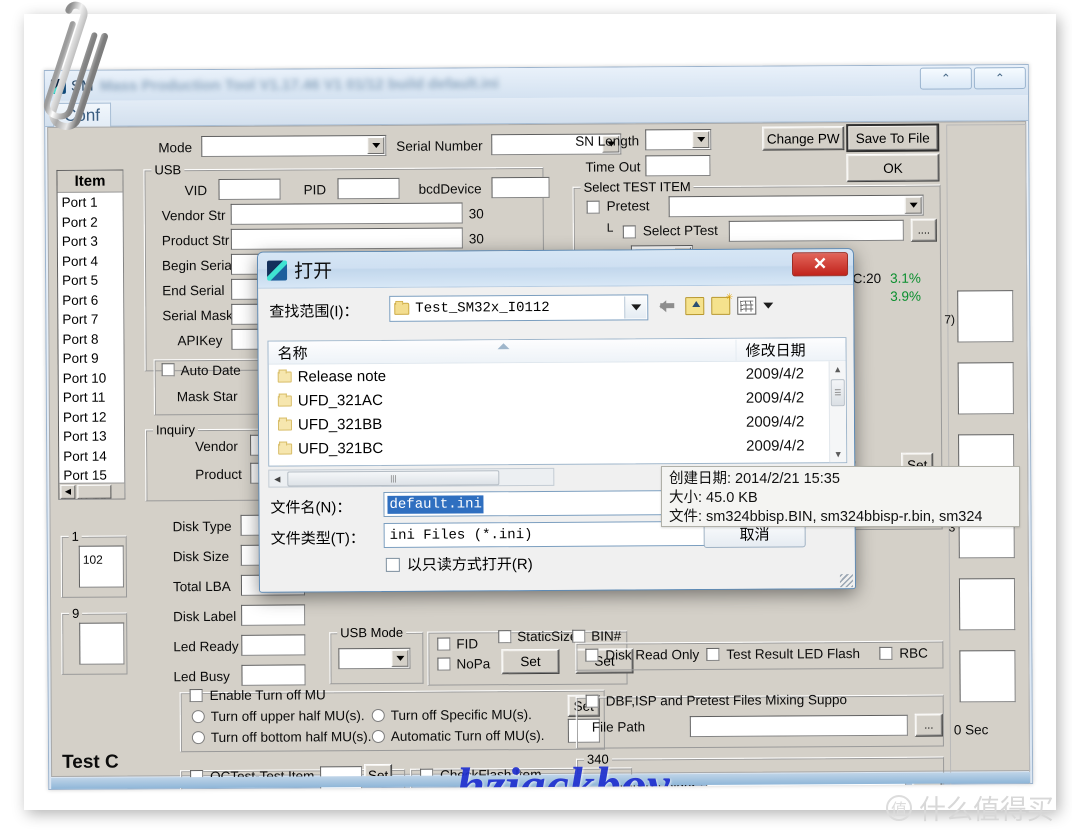 The image size is (1072, 835). I want to click on tab-config: Conf, so click(82, 114).